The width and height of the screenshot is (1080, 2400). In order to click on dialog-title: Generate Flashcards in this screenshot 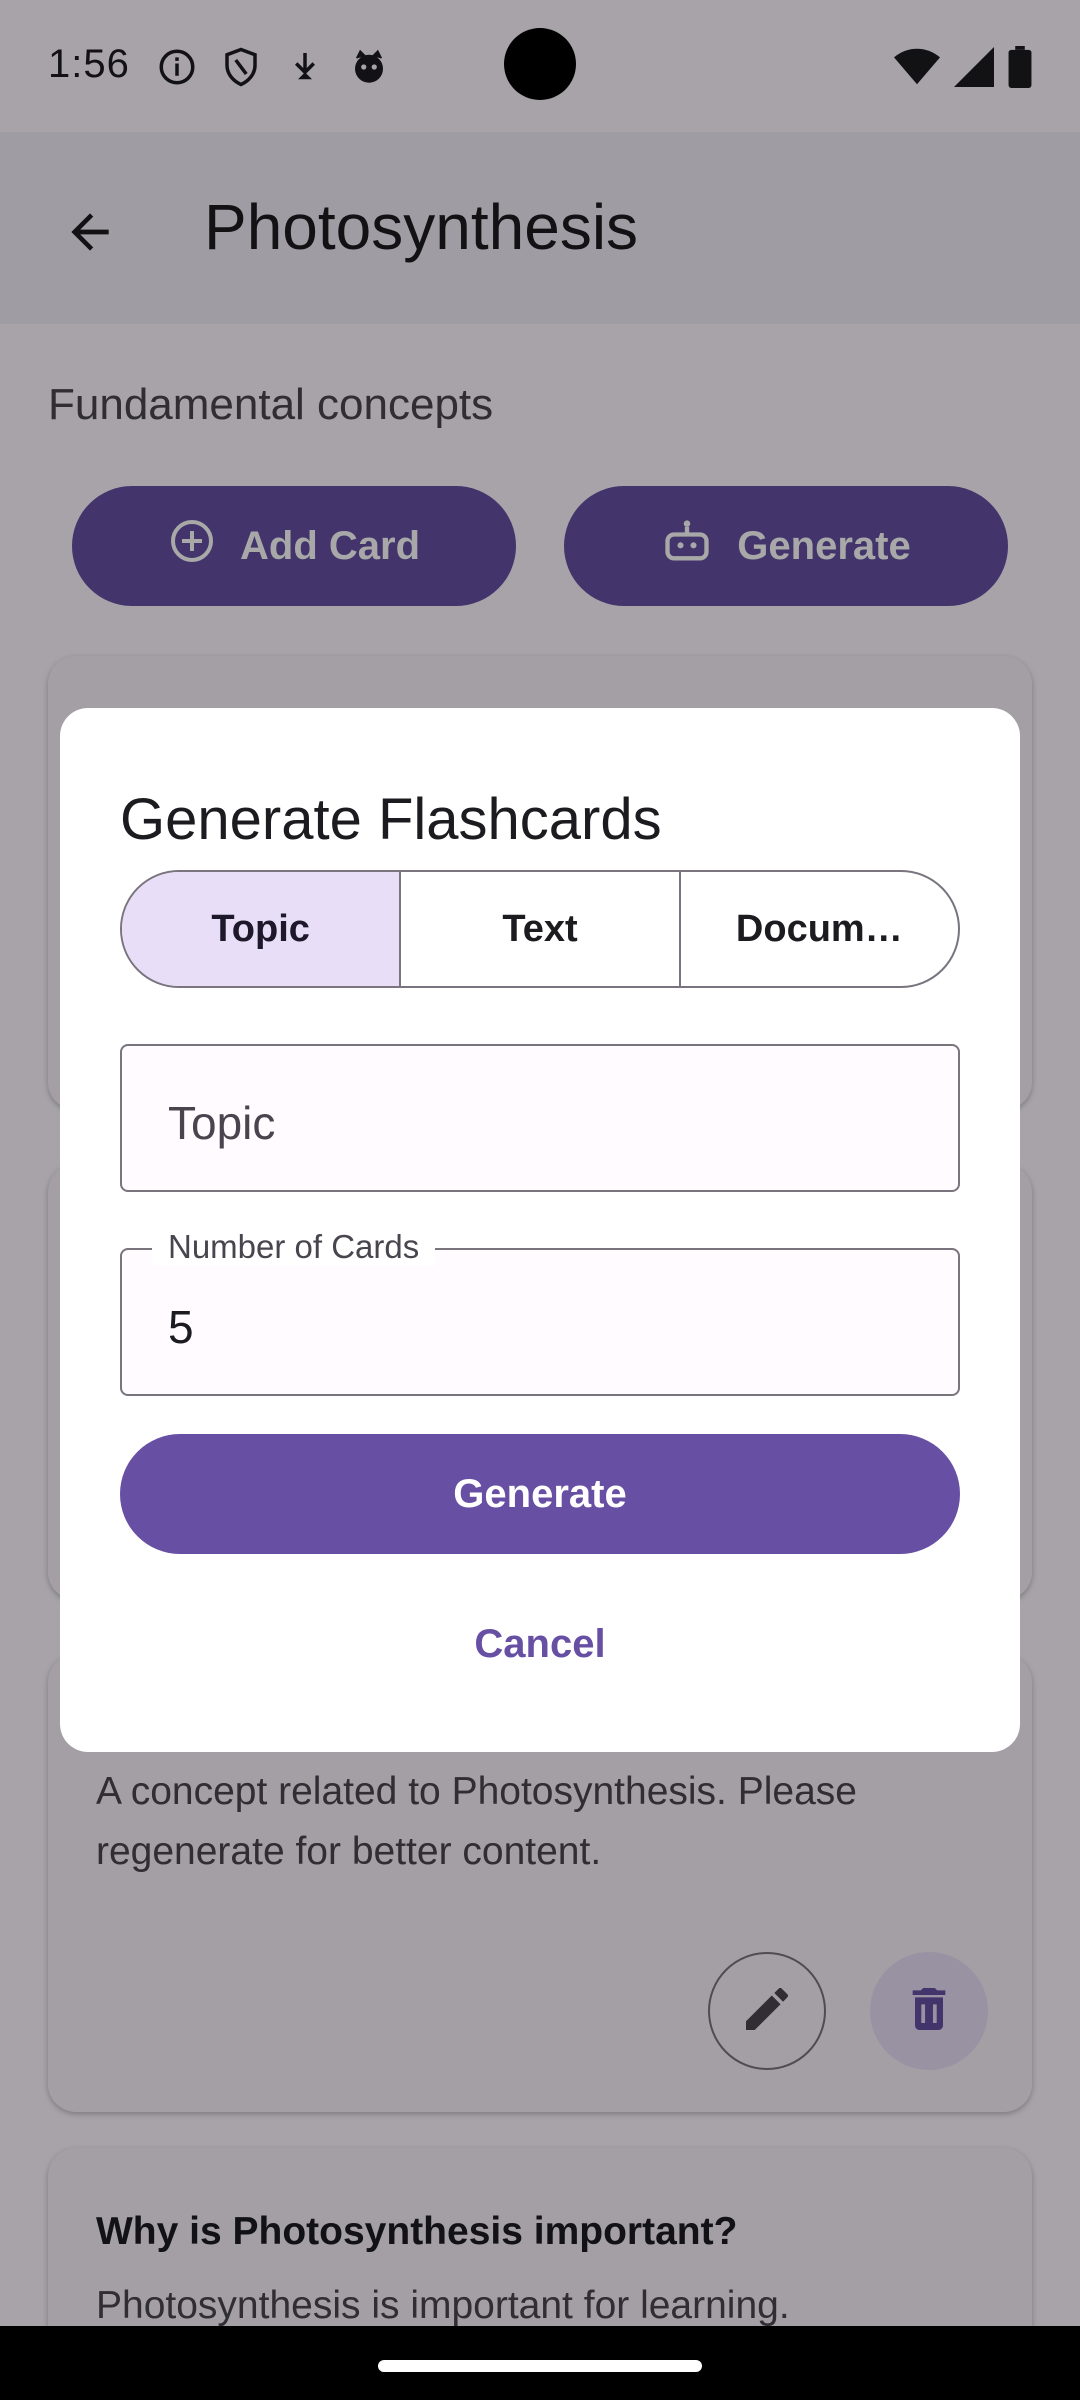, I will do `click(391, 819)`.